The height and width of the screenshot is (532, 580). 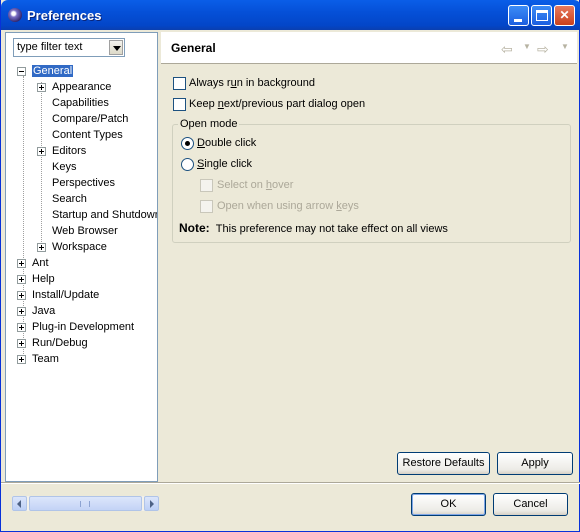 What do you see at coordinates (43, 279) in the screenshot?
I see `tree-item-label: Help` at bounding box center [43, 279].